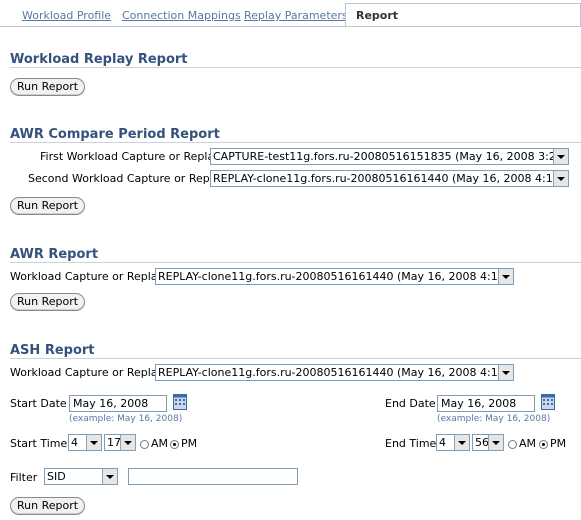  What do you see at coordinates (181, 15) in the screenshot?
I see `tab-connection-mappings: Connection Mappings` at bounding box center [181, 15].